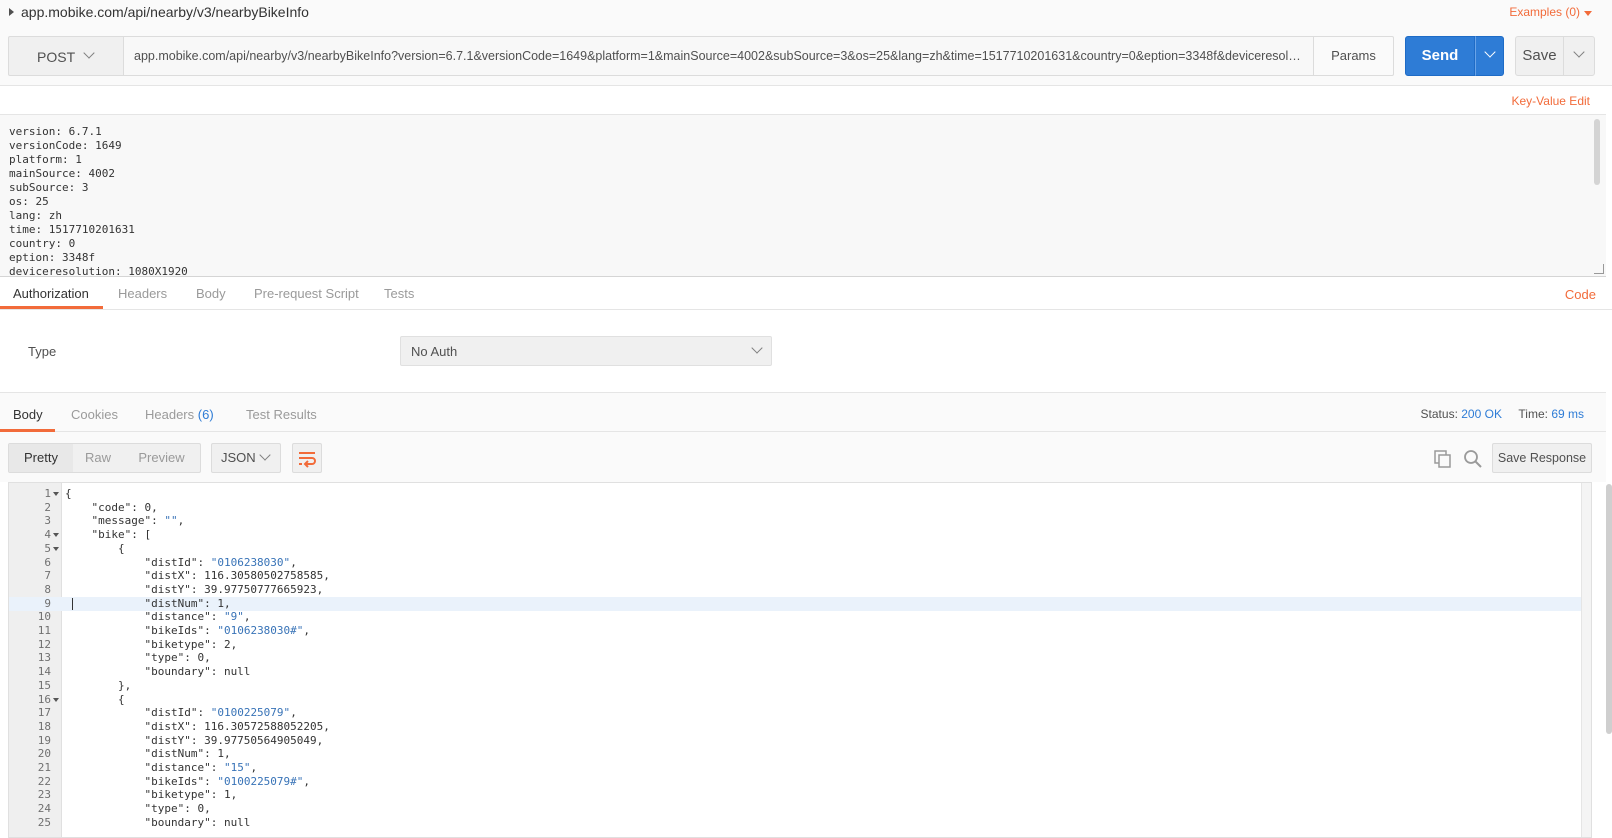 Image resolution: width=1612 pixels, height=838 pixels. I want to click on tab-response-headers: Headers (6), so click(179, 414).